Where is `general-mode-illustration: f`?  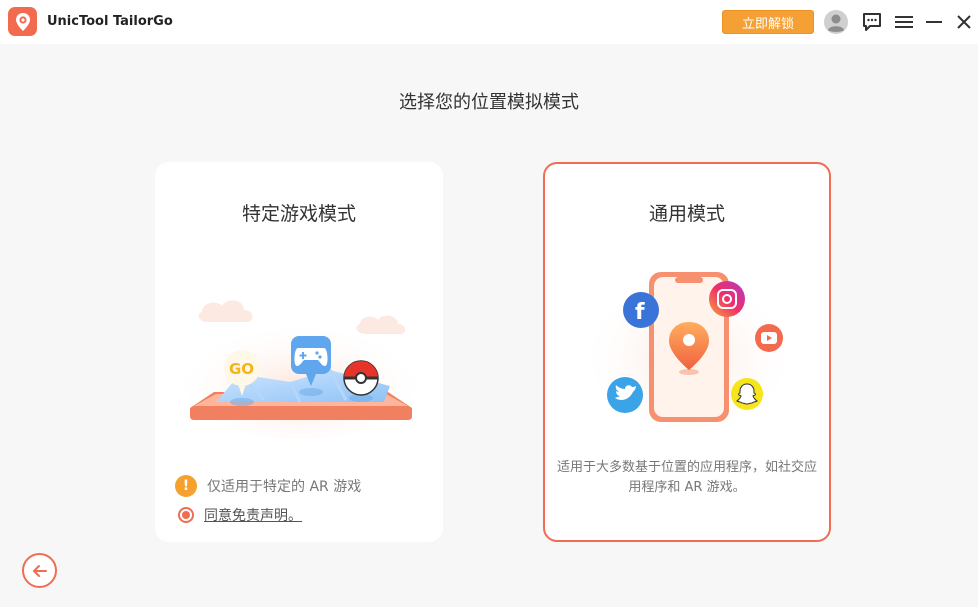
general-mode-illustration: f is located at coordinates (689, 350).